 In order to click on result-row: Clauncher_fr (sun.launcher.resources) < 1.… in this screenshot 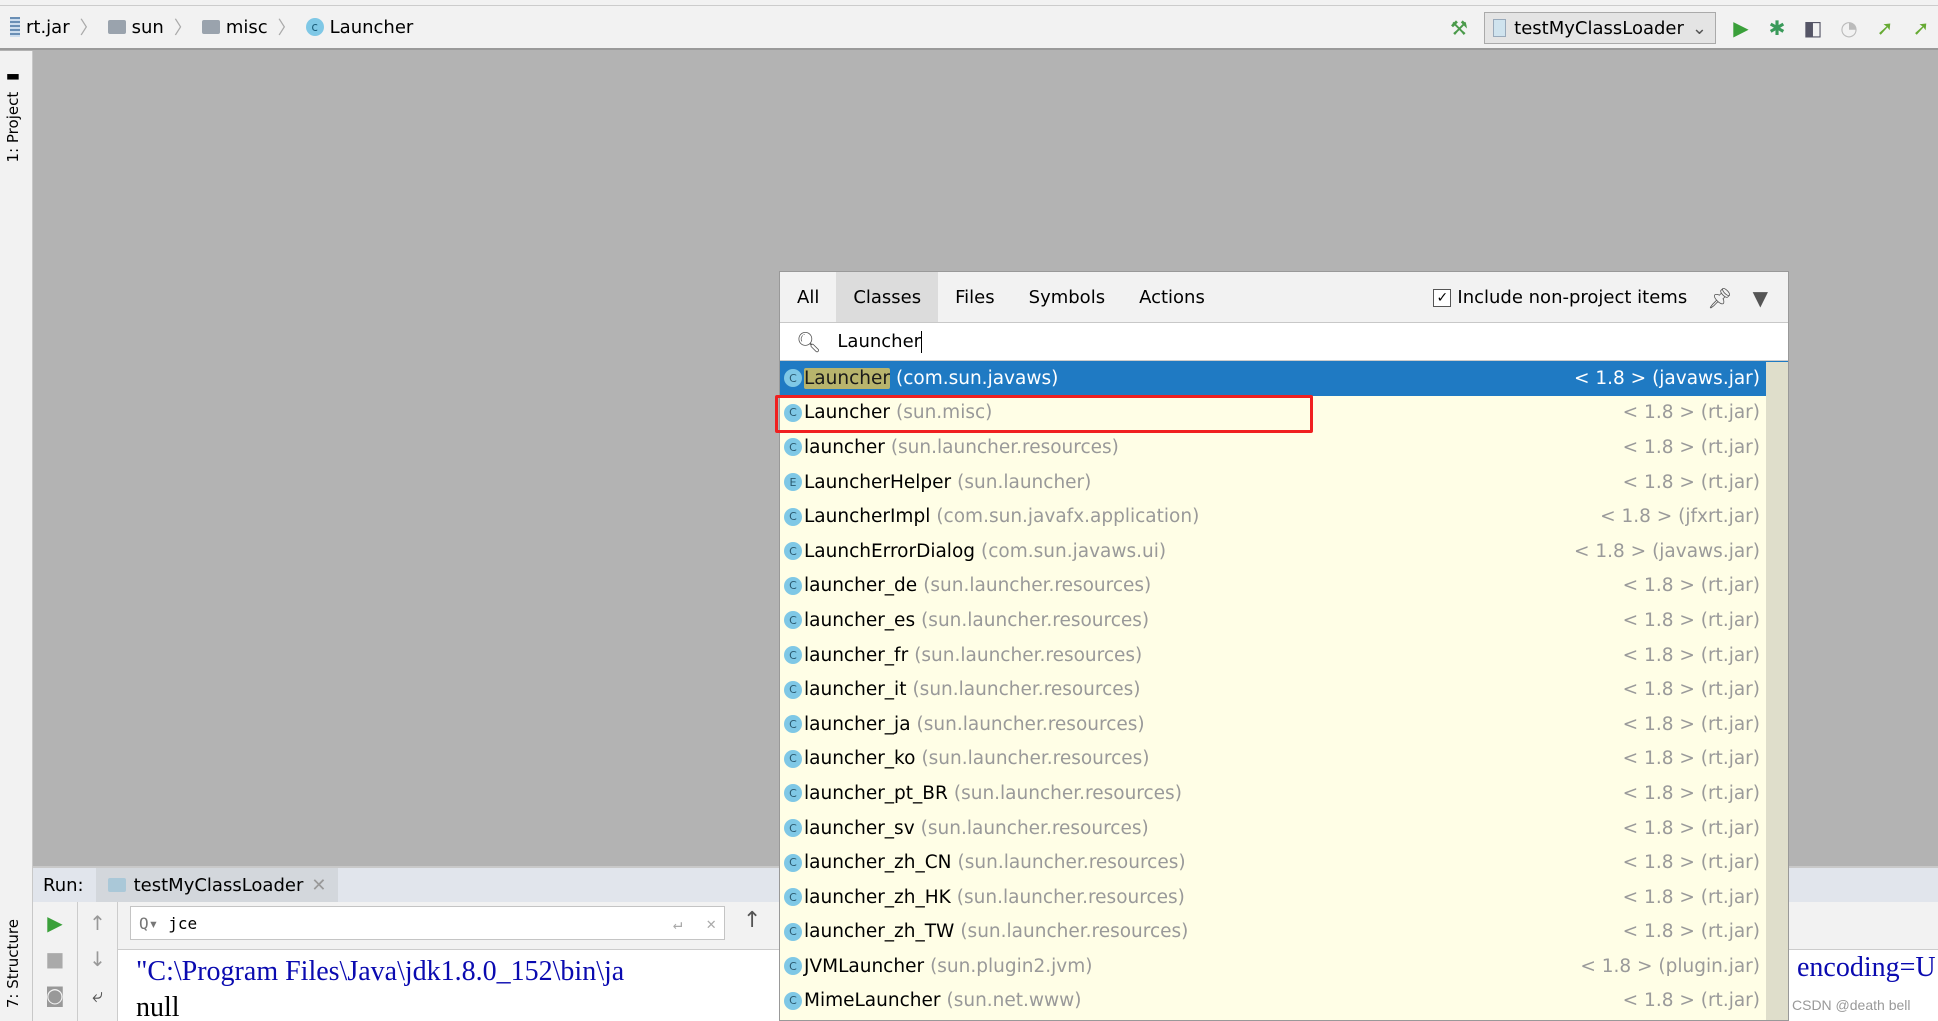, I will do `click(1284, 655)`.